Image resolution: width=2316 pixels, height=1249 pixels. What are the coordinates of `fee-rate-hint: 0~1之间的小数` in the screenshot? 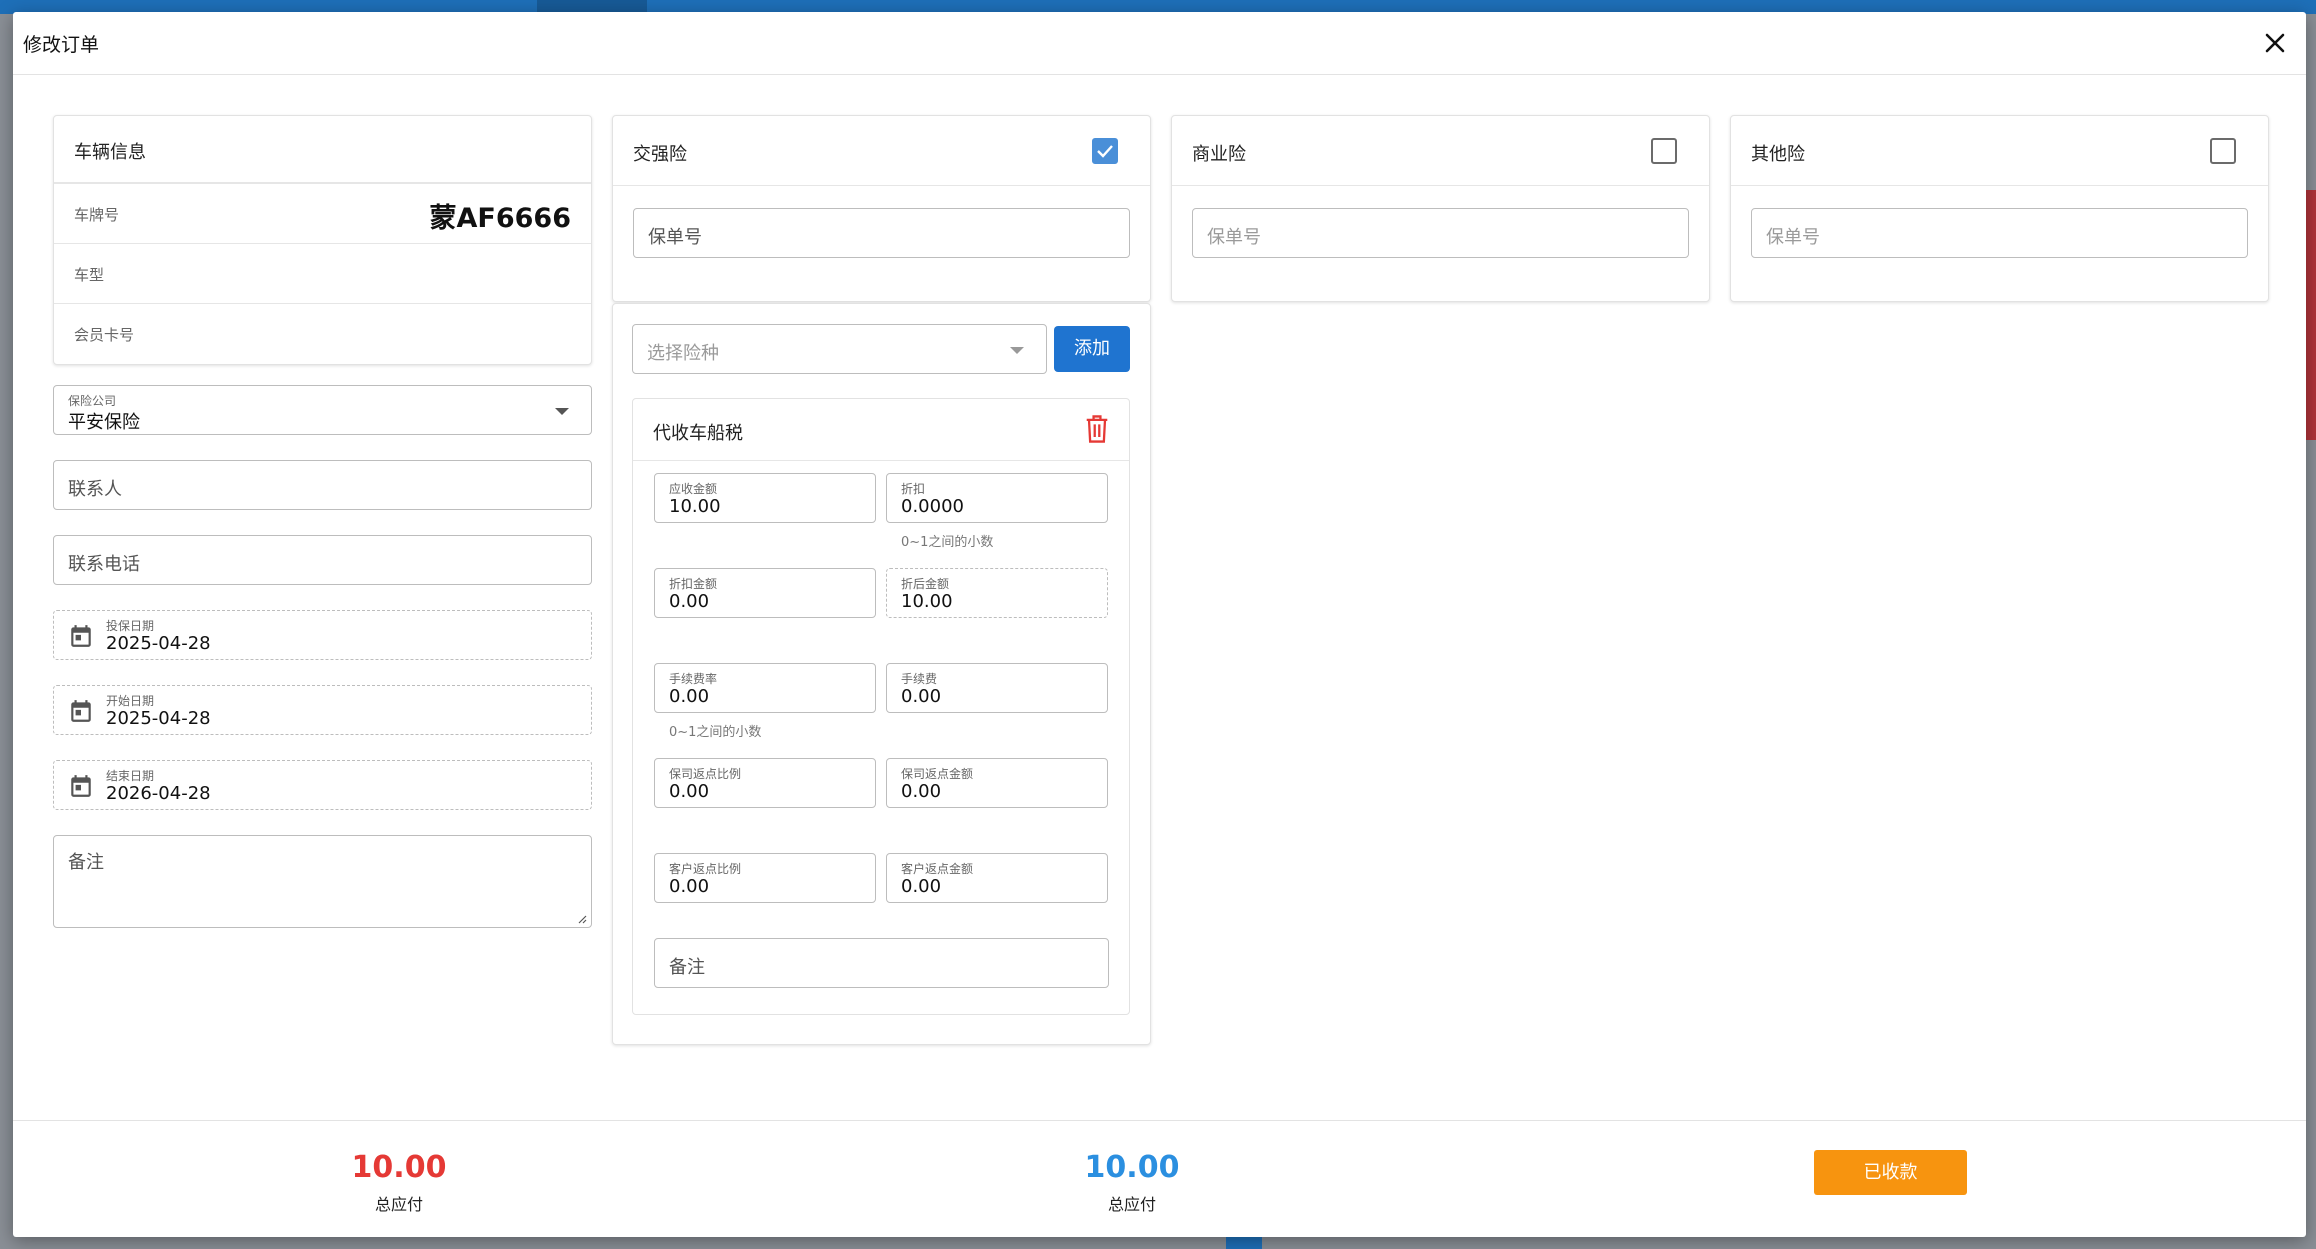 It's located at (715, 732).